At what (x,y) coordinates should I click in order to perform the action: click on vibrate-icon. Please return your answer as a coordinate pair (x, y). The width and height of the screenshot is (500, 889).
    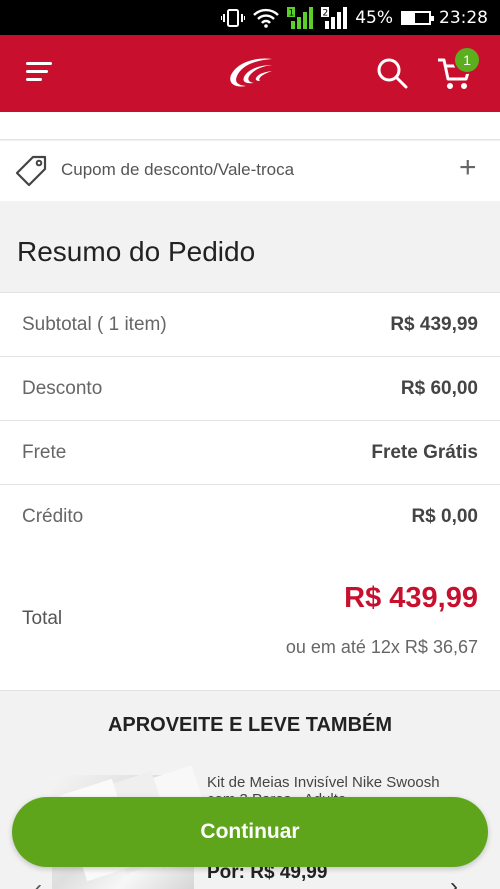
    Looking at the image, I should click on (233, 18).